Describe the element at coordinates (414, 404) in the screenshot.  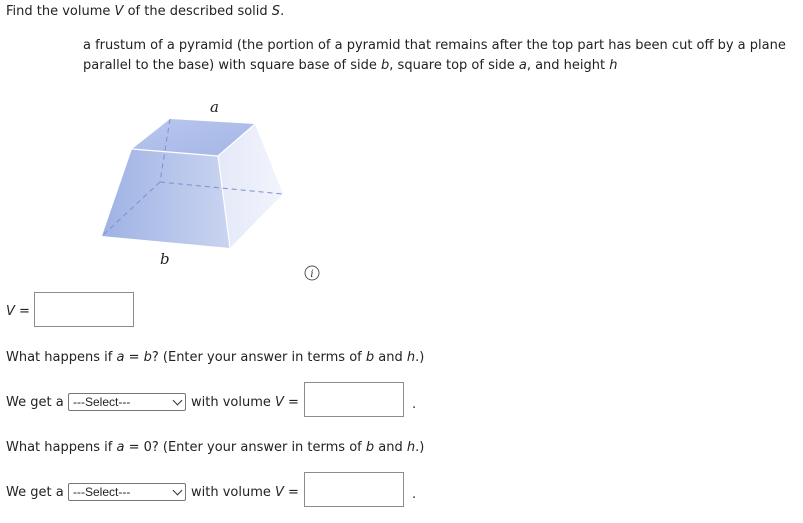
I see `period-1: .` at that location.